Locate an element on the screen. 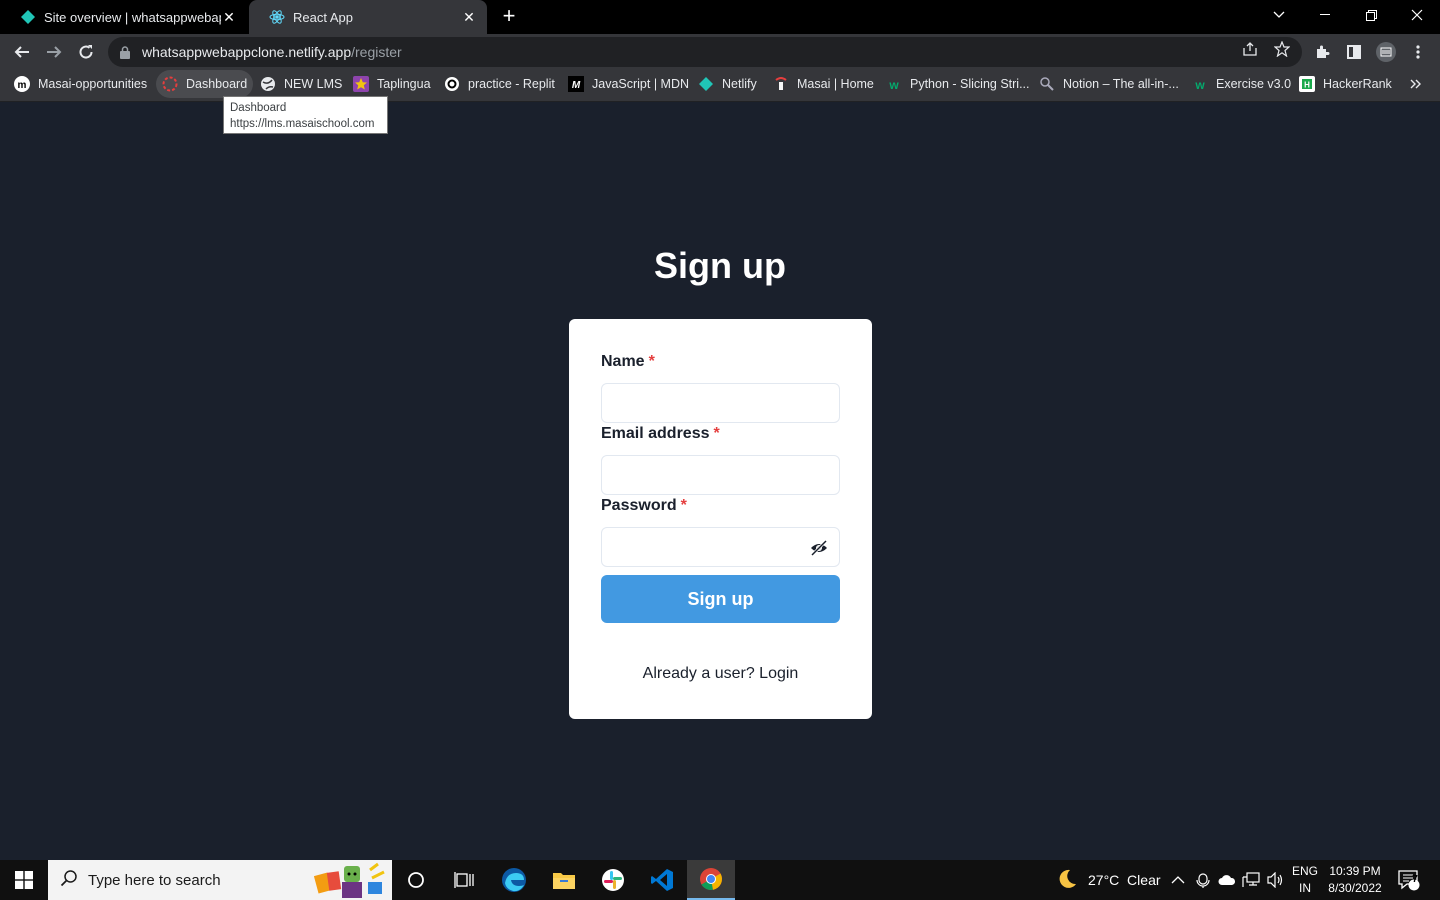 The height and width of the screenshot is (900, 1440). new-tab-button: + is located at coordinates (509, 16).